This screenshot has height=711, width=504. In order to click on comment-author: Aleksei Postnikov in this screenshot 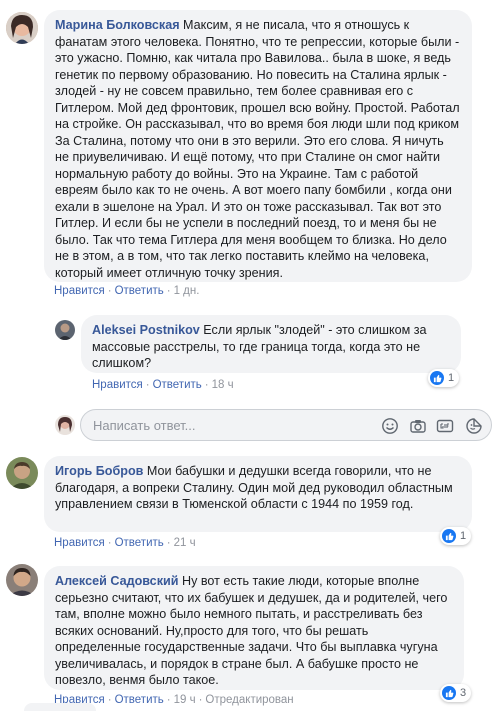, I will do `click(146, 330)`.